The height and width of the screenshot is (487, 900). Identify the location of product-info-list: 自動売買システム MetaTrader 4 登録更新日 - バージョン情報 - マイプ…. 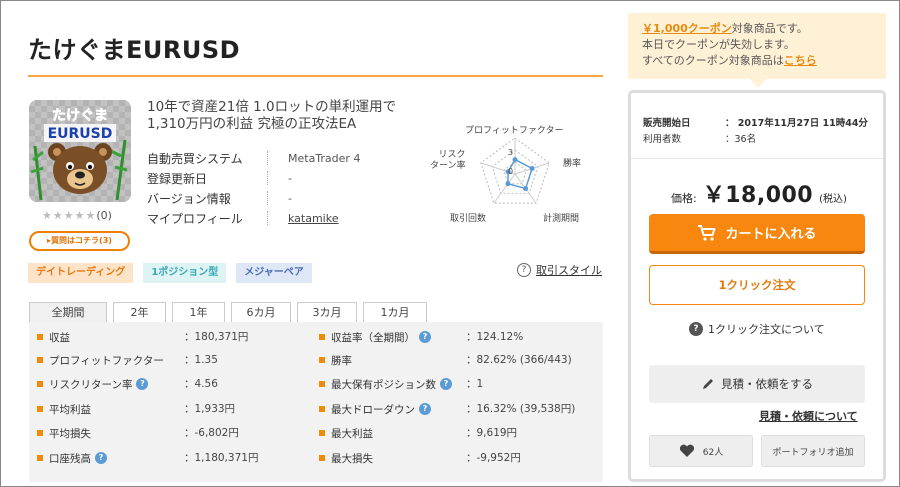
(253, 188).